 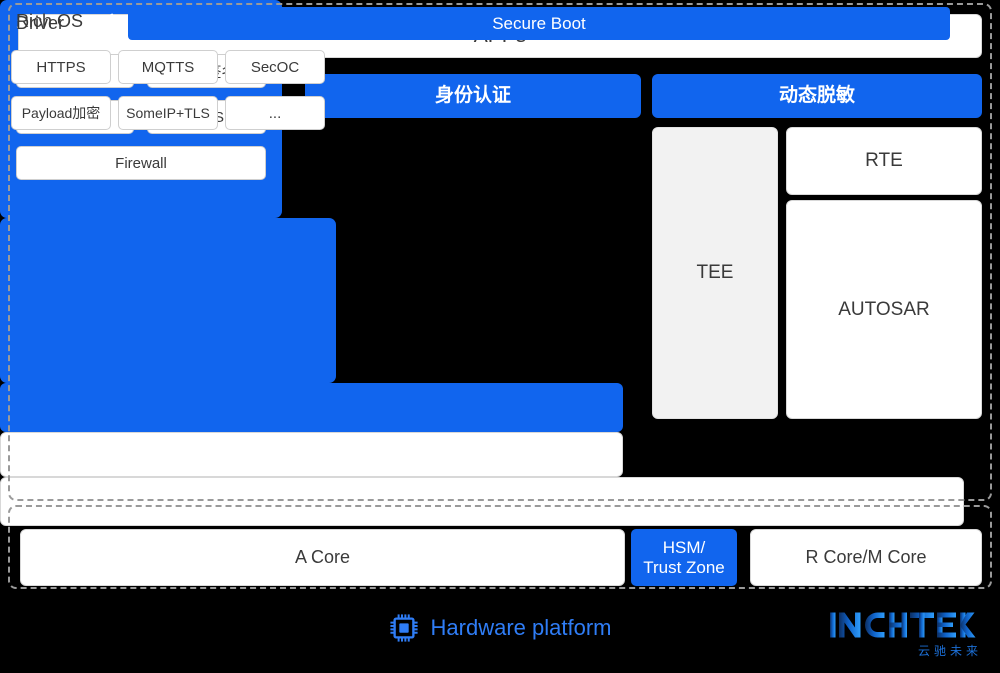 I want to click on core-hsm-trust-zone: HSM/ Trust Zone, so click(x=684, y=557).